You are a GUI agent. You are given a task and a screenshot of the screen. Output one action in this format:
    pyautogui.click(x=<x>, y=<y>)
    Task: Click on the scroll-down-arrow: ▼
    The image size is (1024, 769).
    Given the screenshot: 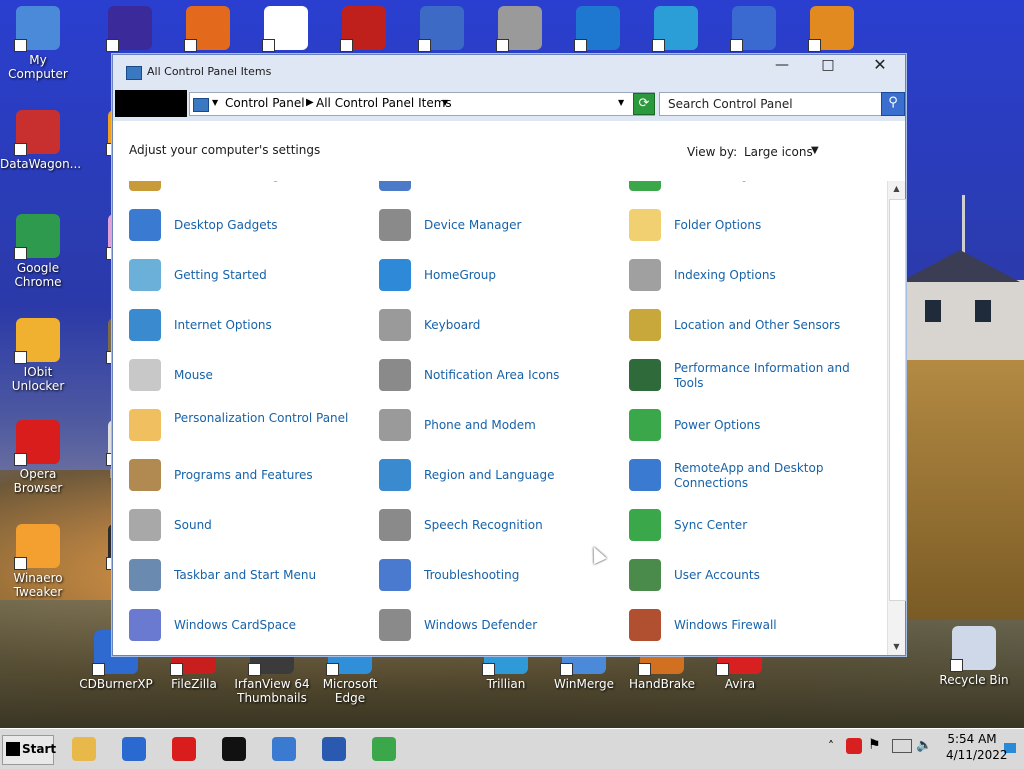 What is the action you would take?
    pyautogui.click(x=896, y=647)
    